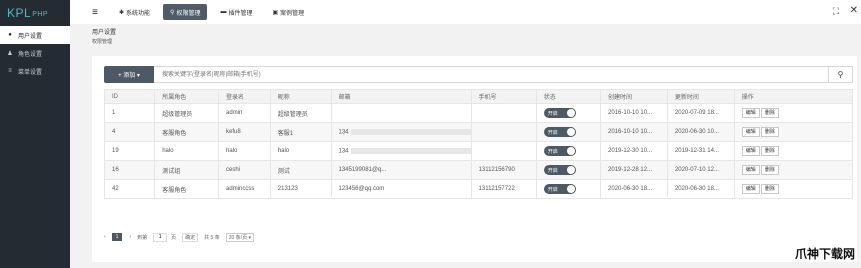 The image size is (861, 268). What do you see at coordinates (240, 13) in the screenshot?
I see `tab-label: 插件管理` at bounding box center [240, 13].